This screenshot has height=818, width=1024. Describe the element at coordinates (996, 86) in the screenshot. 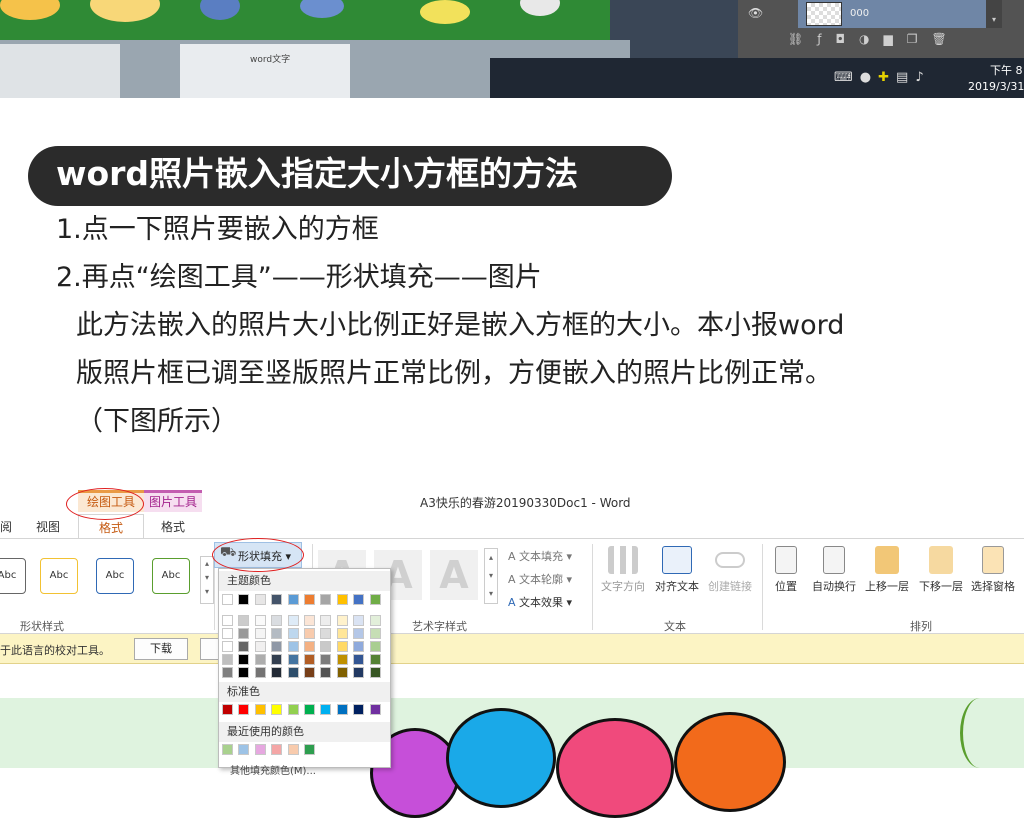

I see `clock-date: 2019/3/31` at that location.